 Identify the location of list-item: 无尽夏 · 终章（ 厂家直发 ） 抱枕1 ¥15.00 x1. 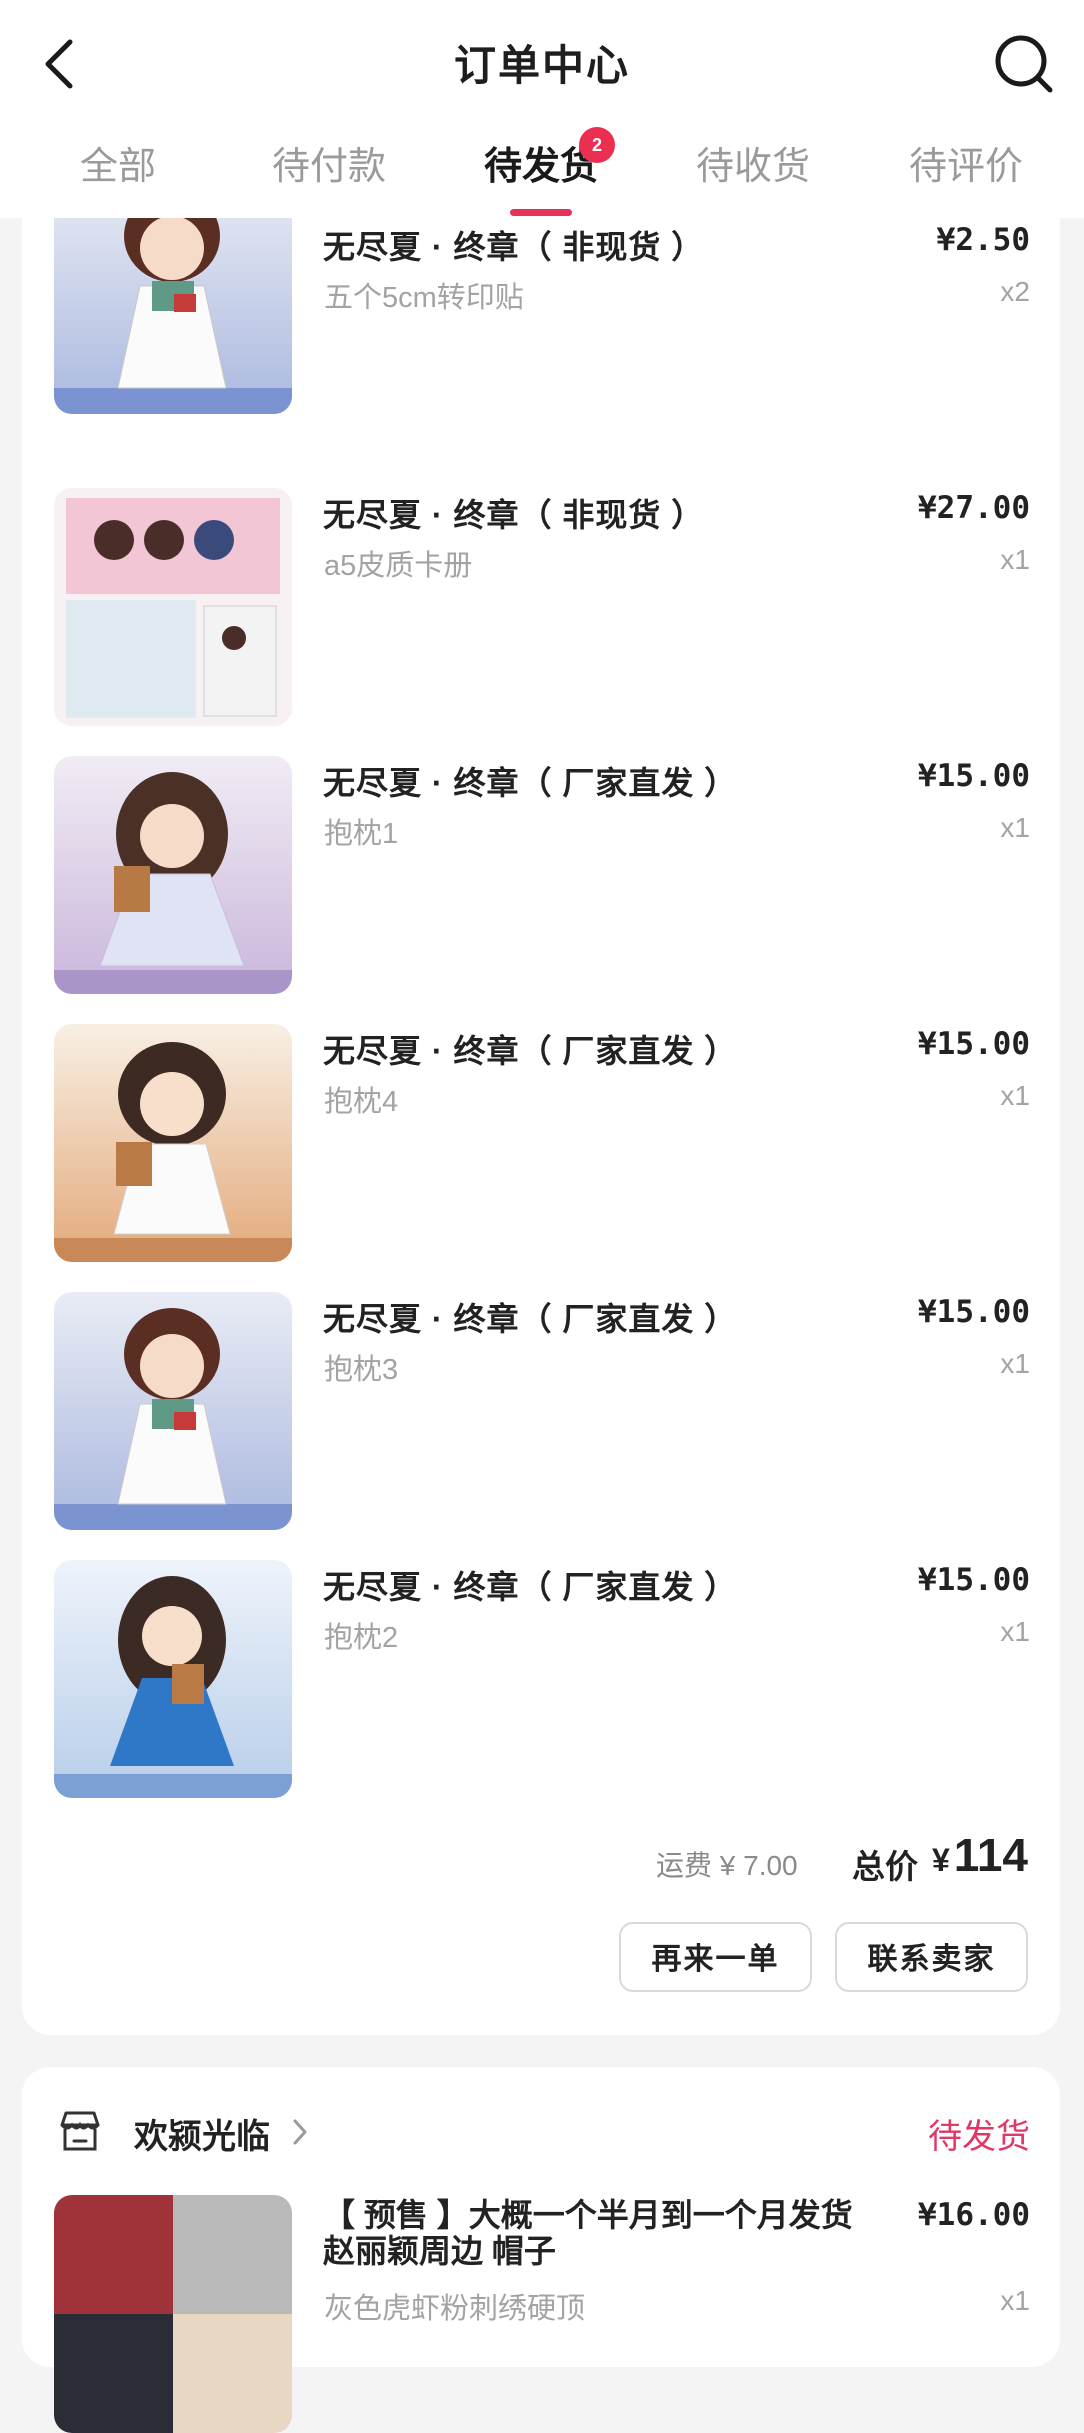
(541, 877).